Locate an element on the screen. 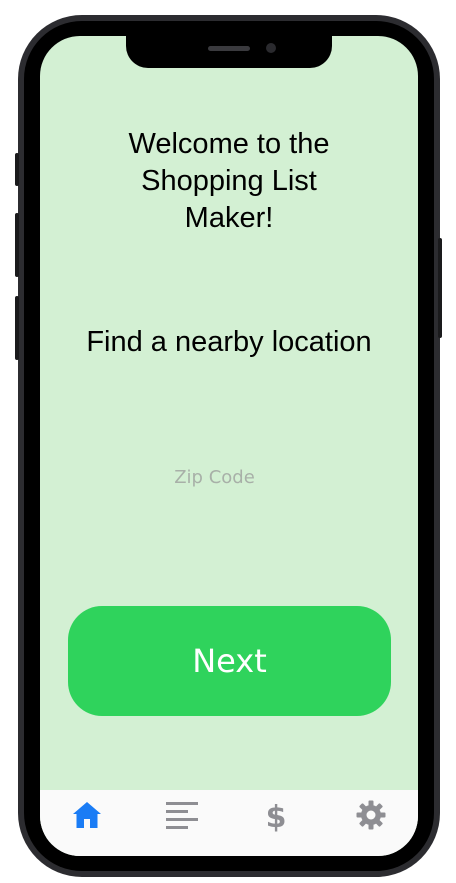  tab-list is located at coordinates (182, 823).